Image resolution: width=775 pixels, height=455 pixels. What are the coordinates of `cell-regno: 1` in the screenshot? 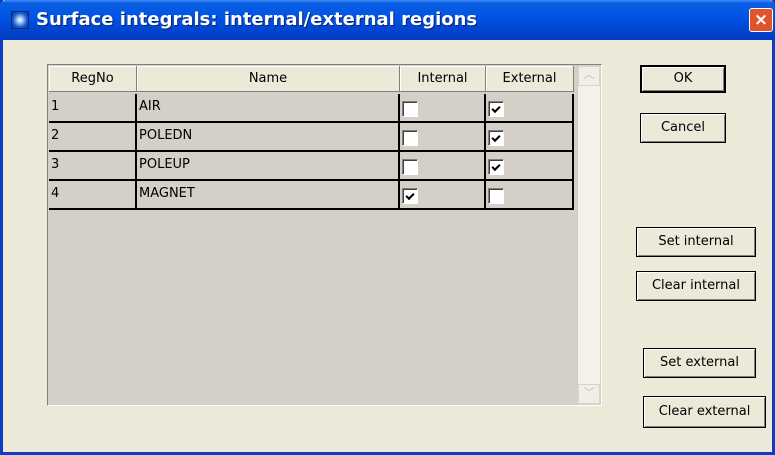 It's located at (93, 108).